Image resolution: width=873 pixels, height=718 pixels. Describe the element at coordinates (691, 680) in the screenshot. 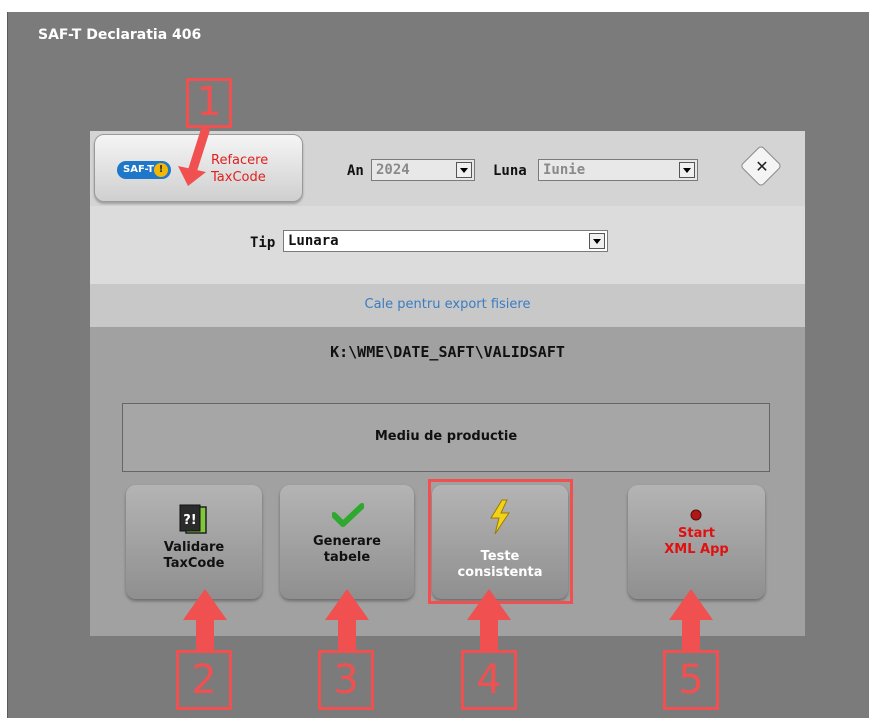

I see `annotation-5: 5` at that location.